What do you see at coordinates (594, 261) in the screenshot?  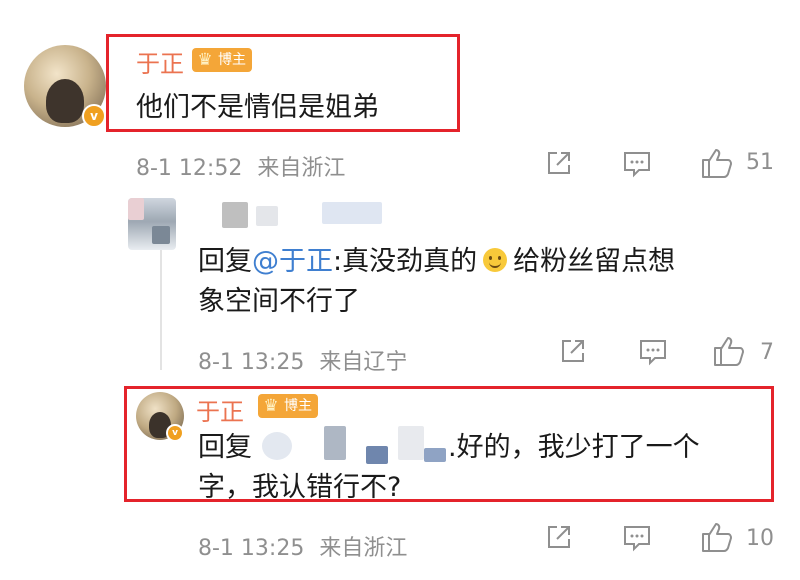 I see `reply-text-part: 给粉丝留点想` at bounding box center [594, 261].